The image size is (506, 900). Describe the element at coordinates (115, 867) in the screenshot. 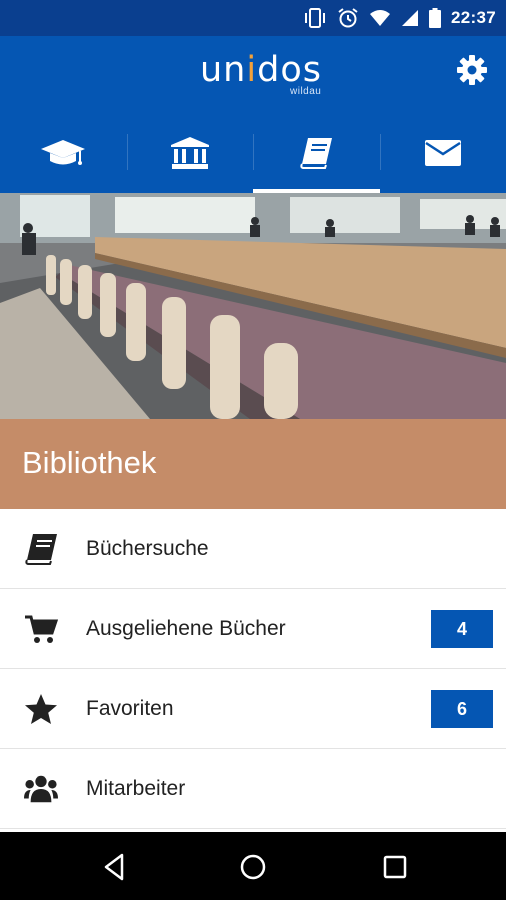

I see `back-icon` at that location.